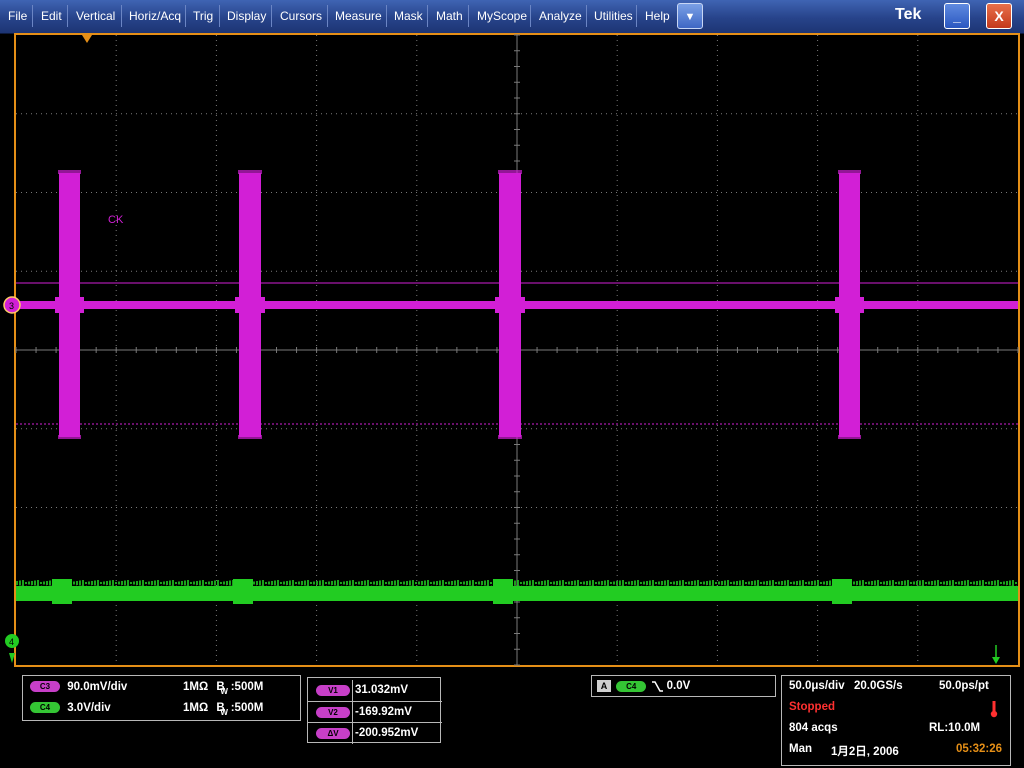 This screenshot has height=768, width=1024. What do you see at coordinates (502, 16) in the screenshot?
I see `menu-myscope: MyScope` at bounding box center [502, 16].